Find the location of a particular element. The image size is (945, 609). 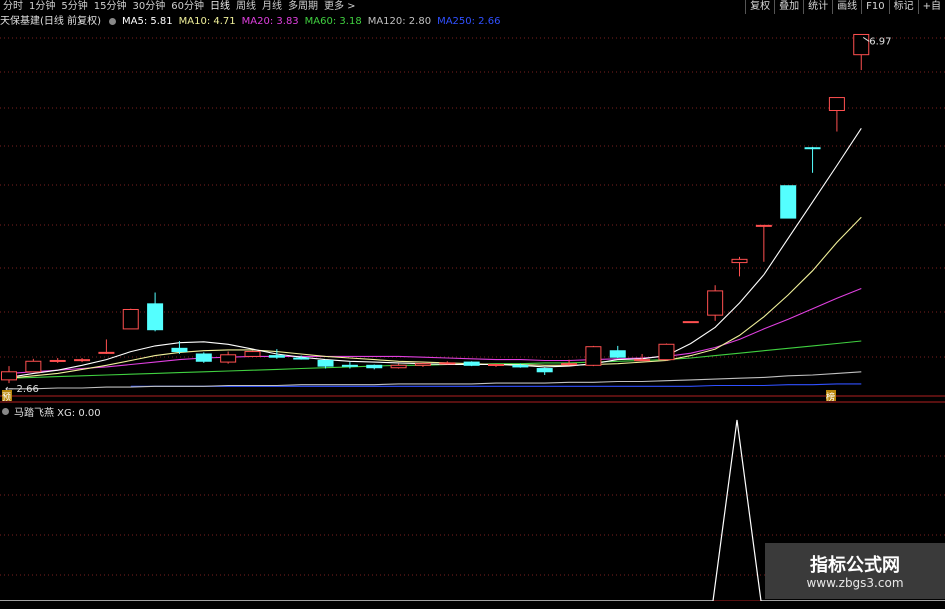

indicator-legend: 马踏飞燕 XG: 0.00 is located at coordinates (53, 412).